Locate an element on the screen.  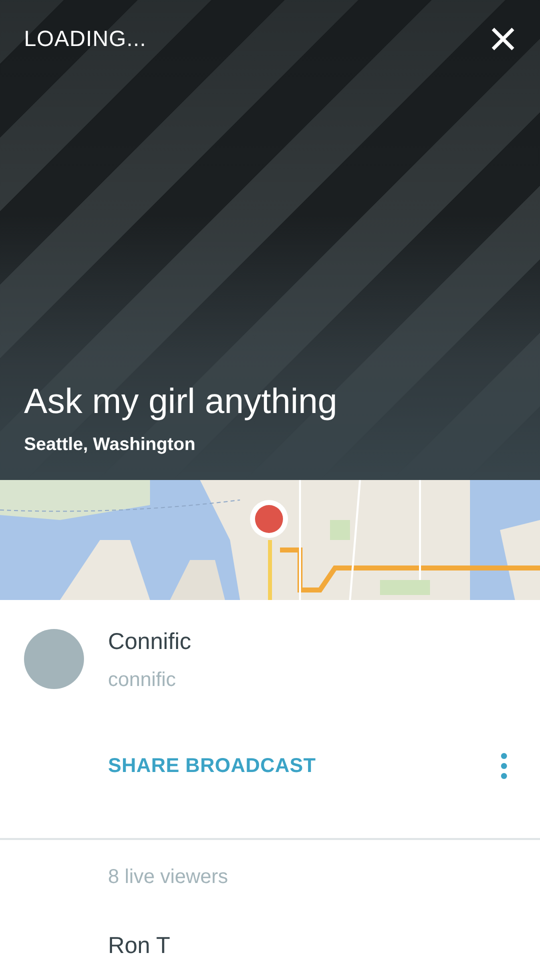
viewer-count: 8 live viewers is located at coordinates (169, 877).